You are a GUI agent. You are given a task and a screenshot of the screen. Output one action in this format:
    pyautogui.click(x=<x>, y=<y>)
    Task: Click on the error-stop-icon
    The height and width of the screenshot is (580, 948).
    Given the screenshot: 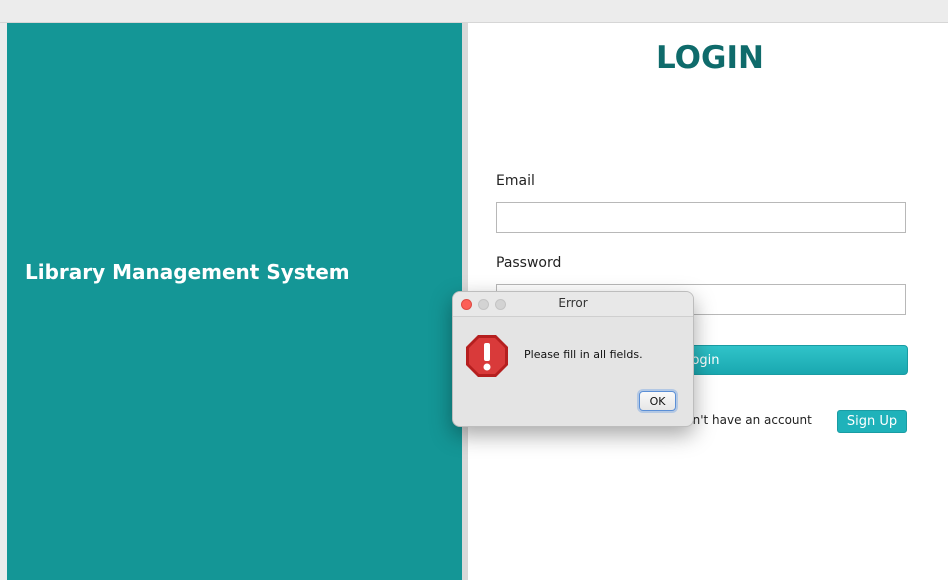 What is the action you would take?
    pyautogui.click(x=487, y=356)
    